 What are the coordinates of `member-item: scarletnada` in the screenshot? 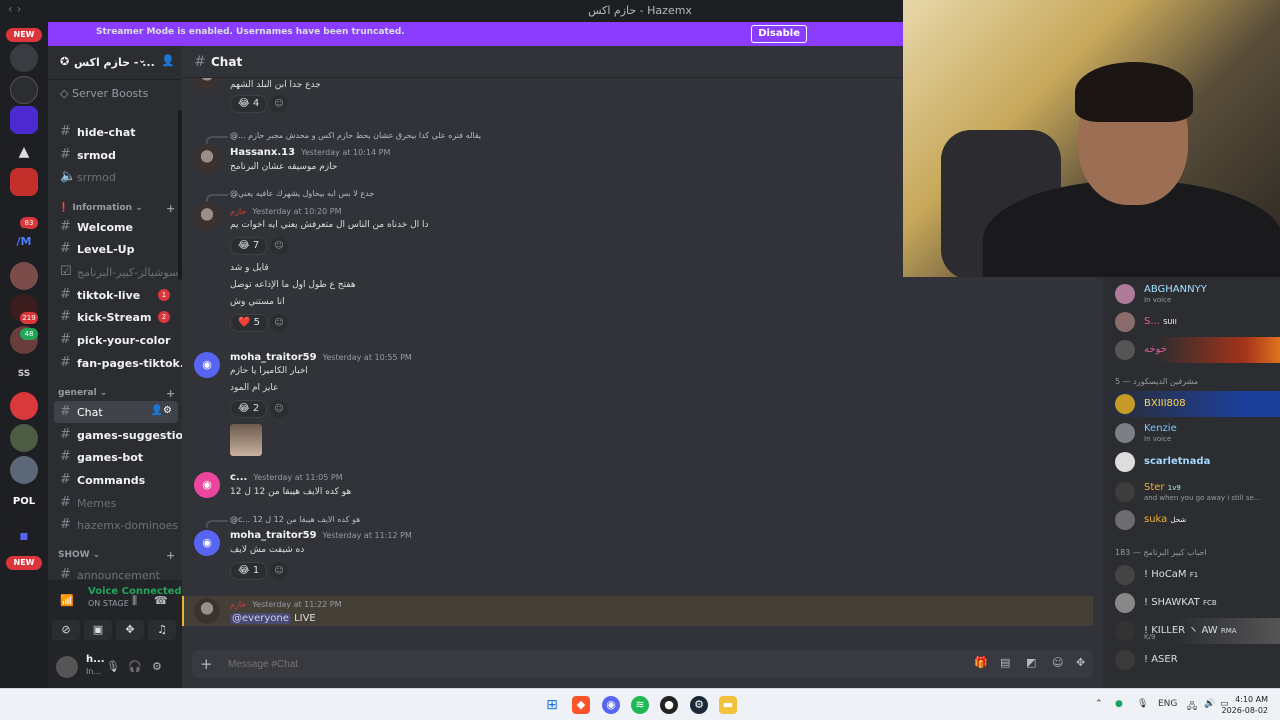 It's located at (1191, 462).